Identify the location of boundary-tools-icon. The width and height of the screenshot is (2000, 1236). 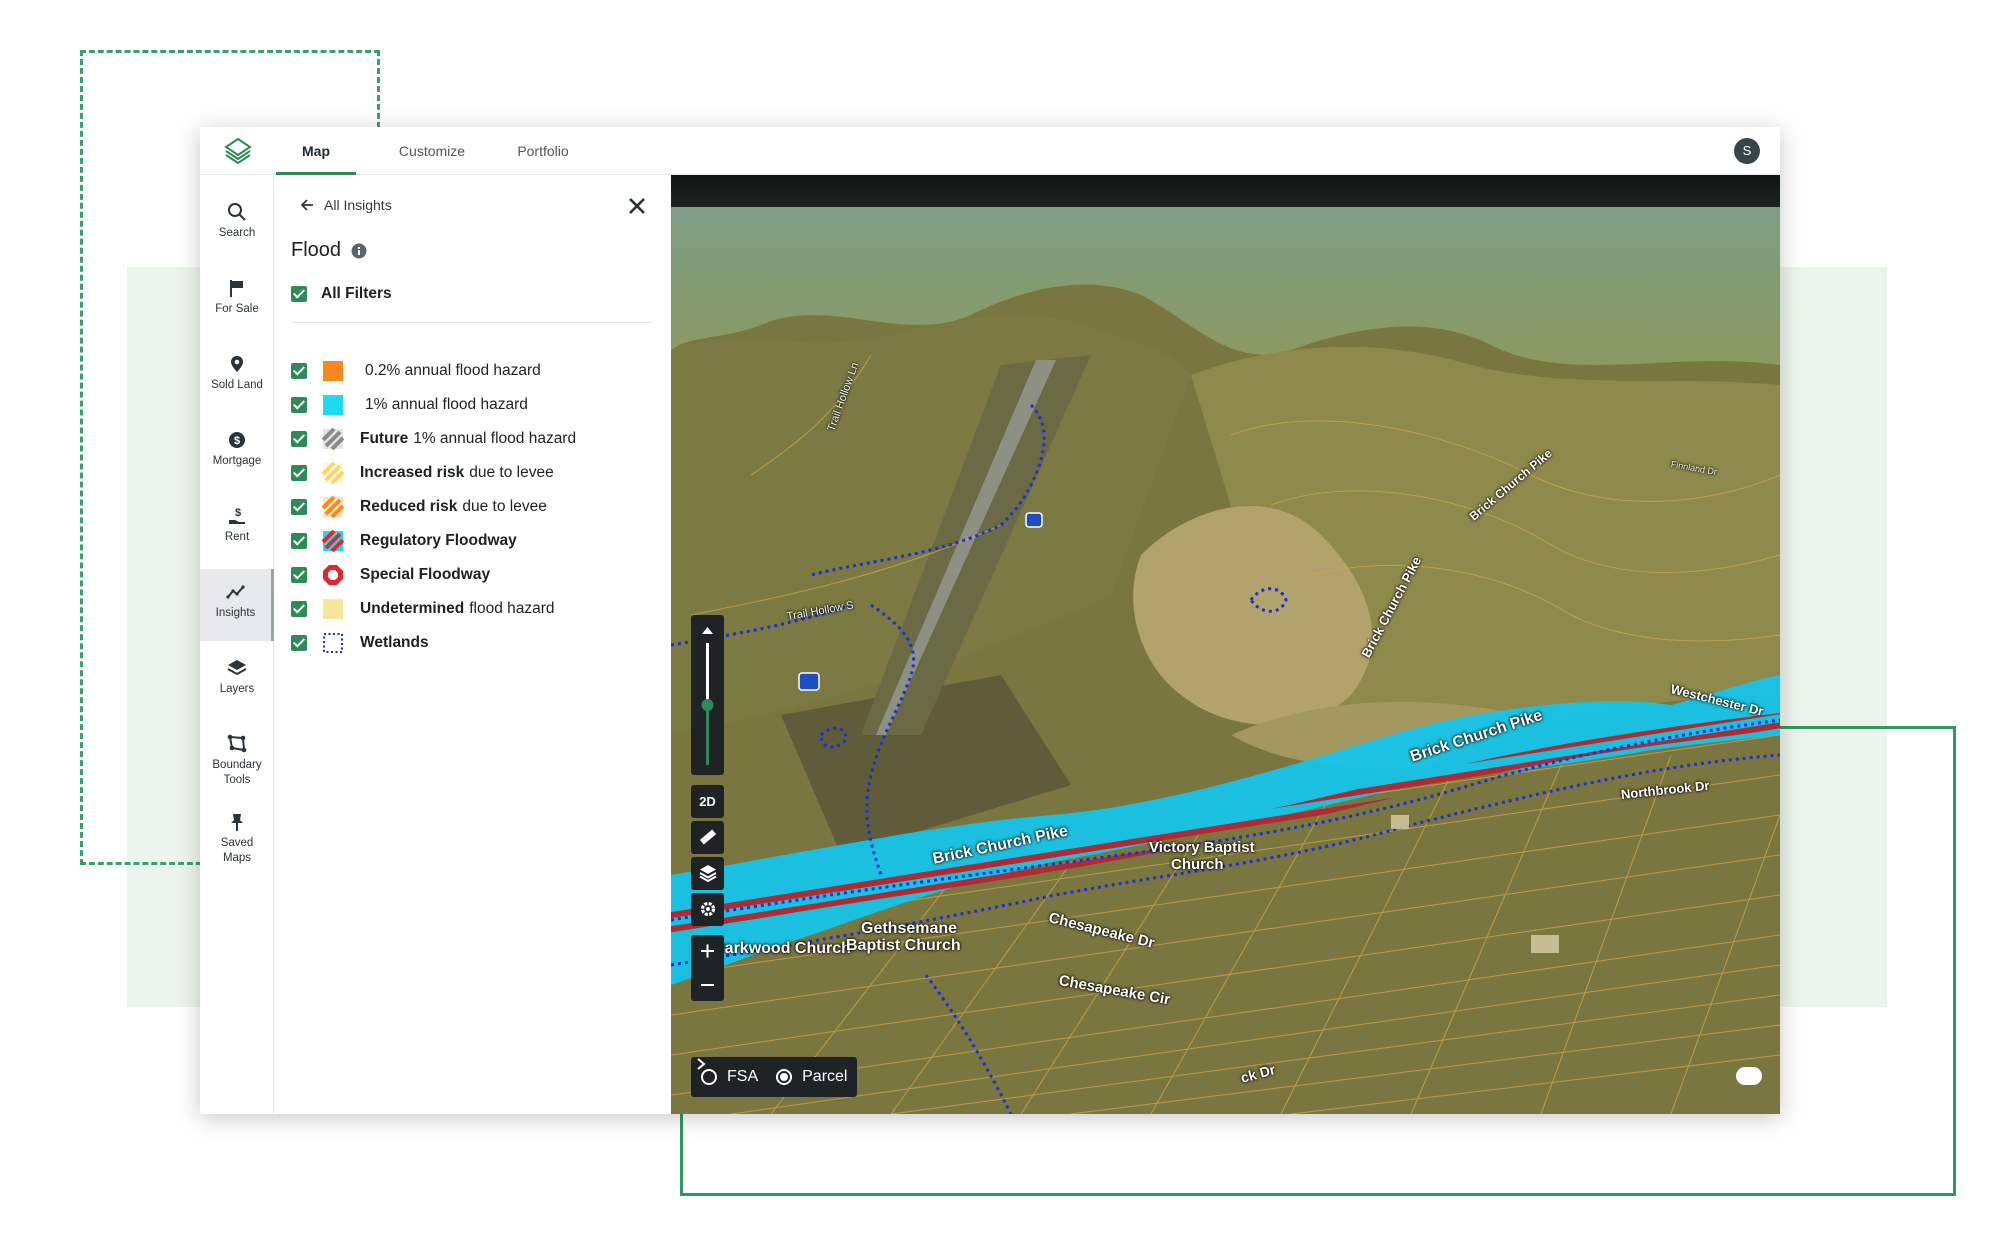
(237, 743).